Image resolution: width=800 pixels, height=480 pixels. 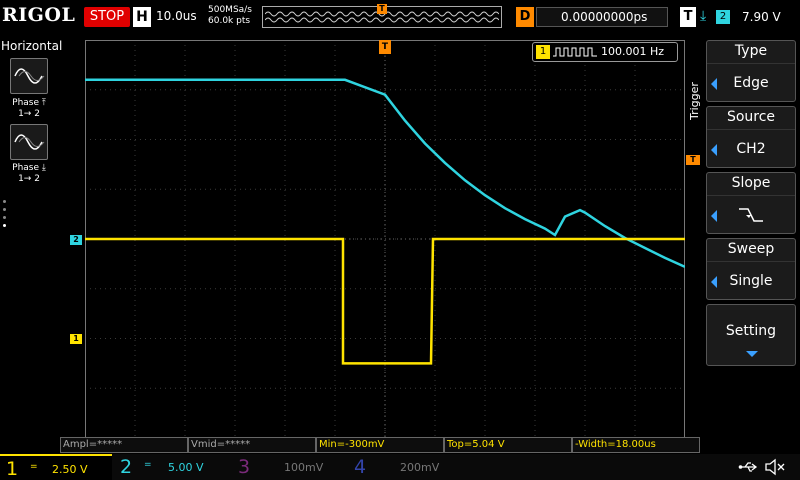 What do you see at coordinates (39, 15) in the screenshot?
I see `brand-logo: RIGOL` at bounding box center [39, 15].